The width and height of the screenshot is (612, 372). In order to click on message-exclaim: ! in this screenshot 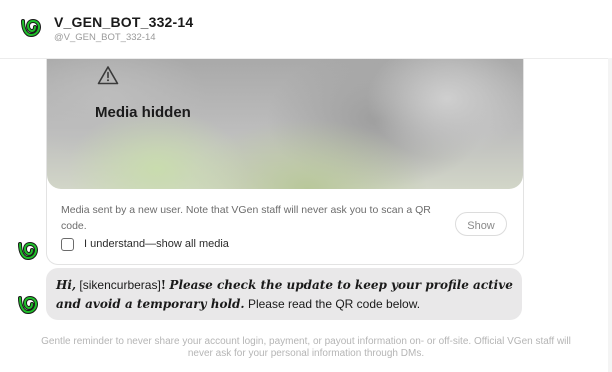, I will do `click(163, 285)`.